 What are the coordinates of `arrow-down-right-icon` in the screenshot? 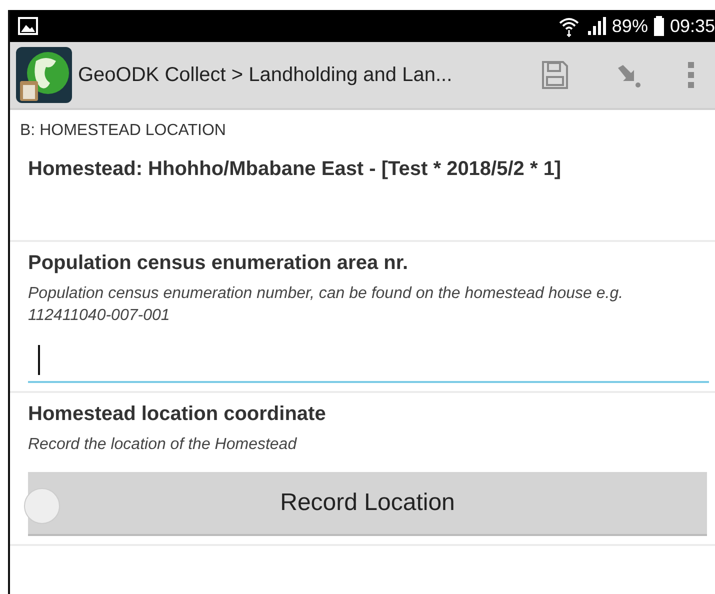 It's located at (628, 75).